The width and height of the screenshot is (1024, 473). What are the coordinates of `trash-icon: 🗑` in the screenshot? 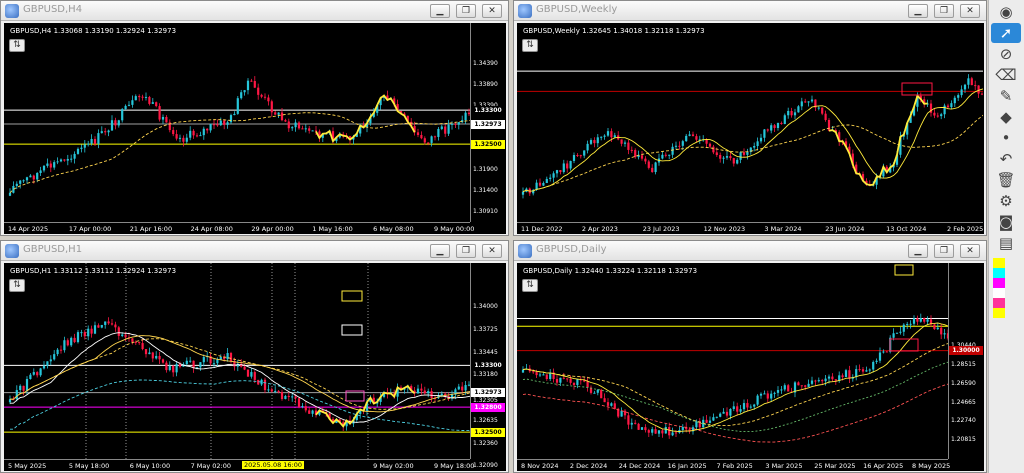 It's located at (1006, 180).